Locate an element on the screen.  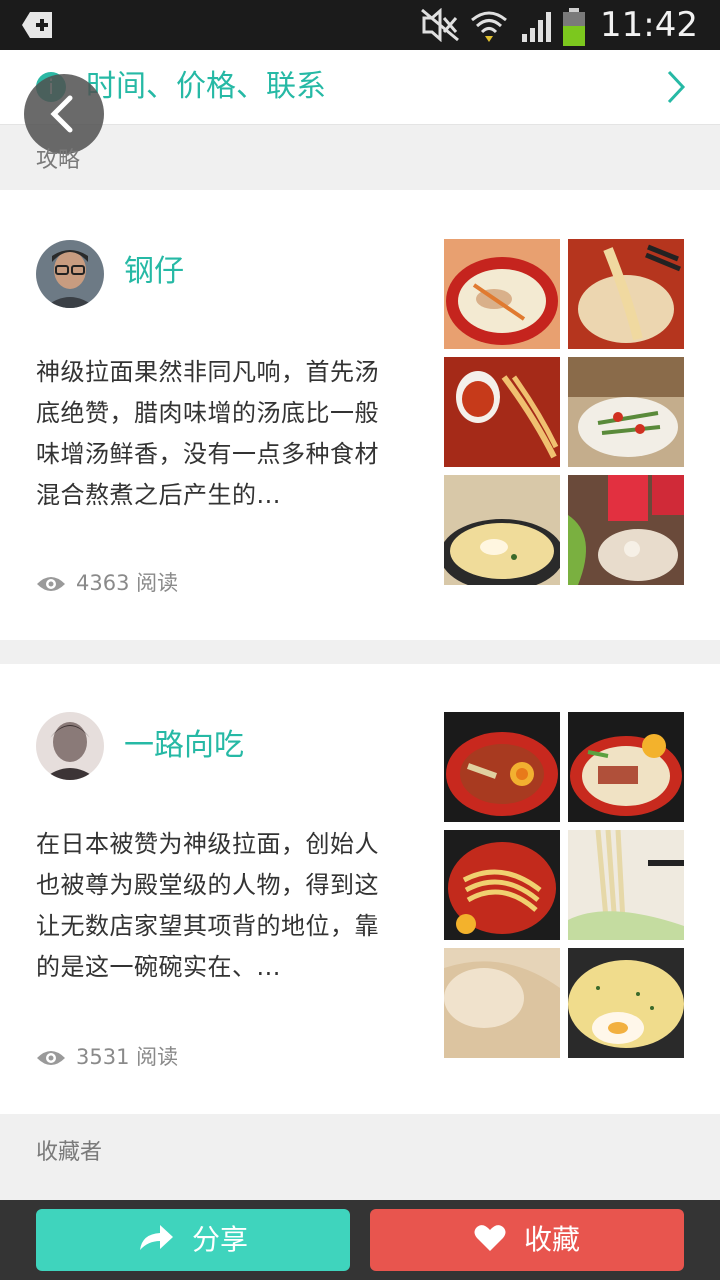
bottom-action-bar: 分享 收藏 is located at coordinates (360, 1240).